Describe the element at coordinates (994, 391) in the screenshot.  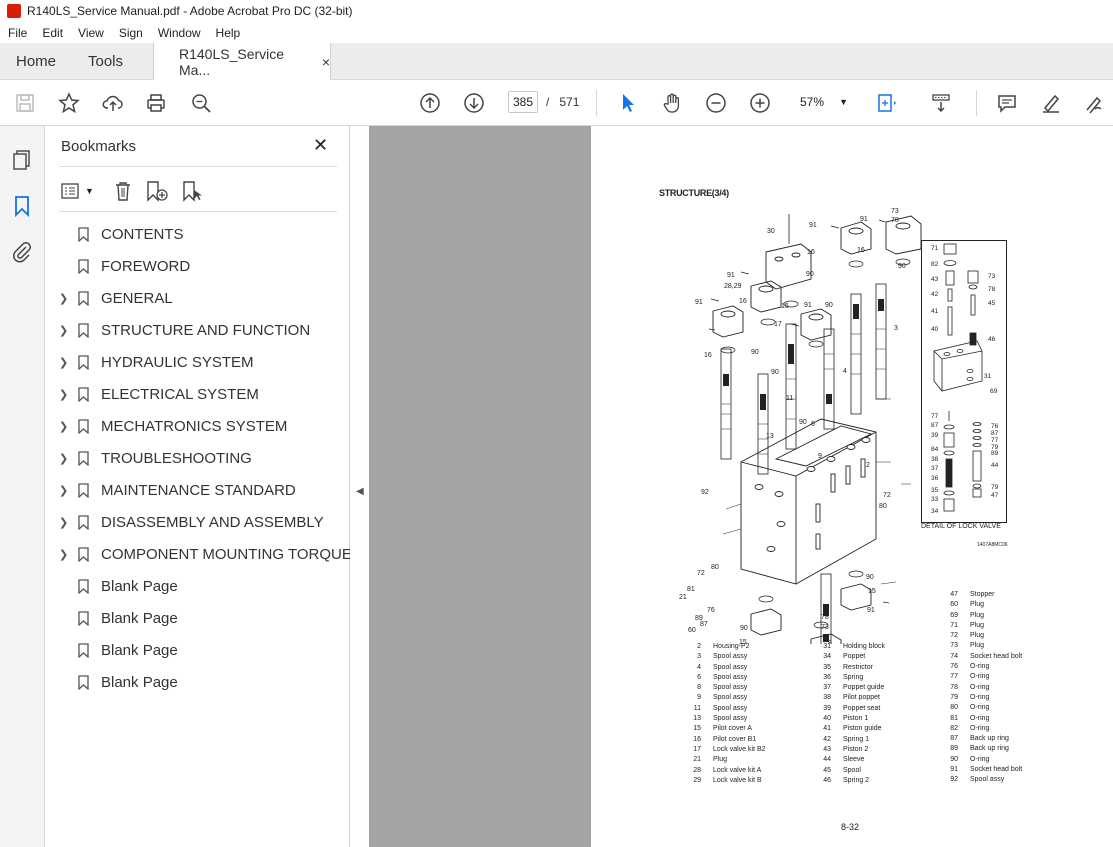
I see `svg-text: 69` at that location.